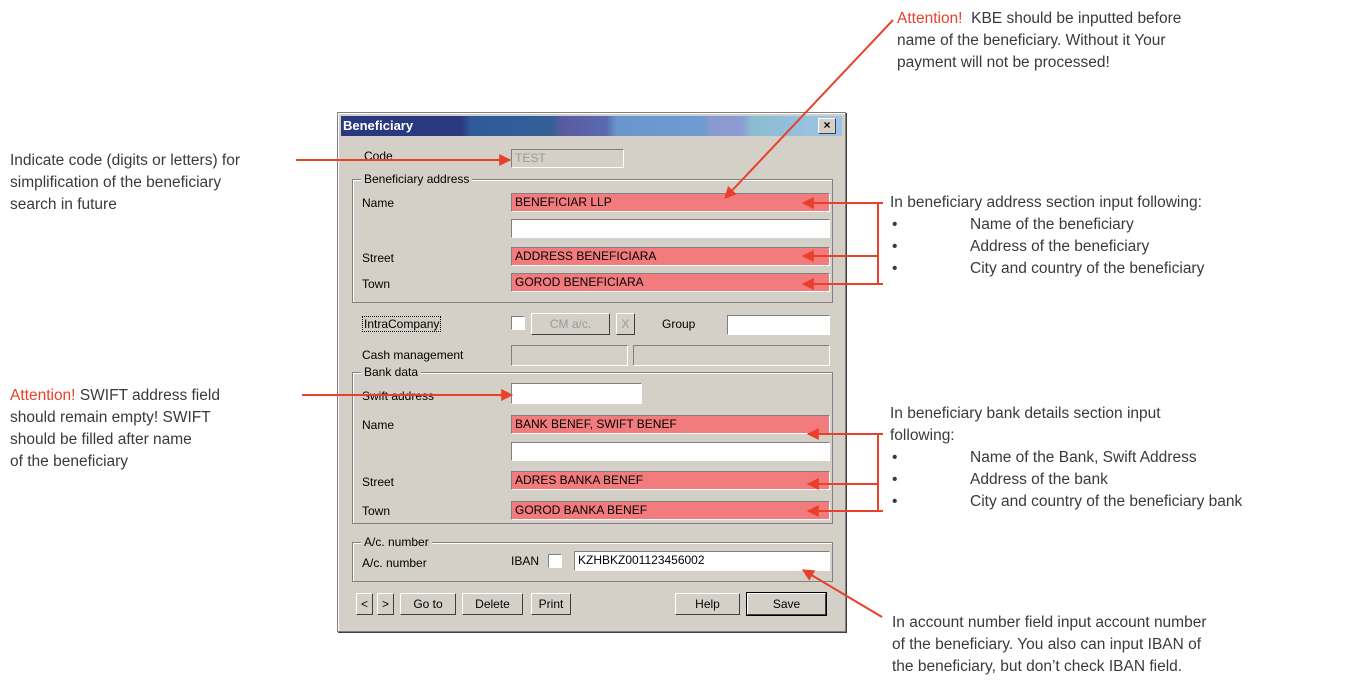  What do you see at coordinates (842, 593) in the screenshot?
I see `arrow-account` at bounding box center [842, 593].